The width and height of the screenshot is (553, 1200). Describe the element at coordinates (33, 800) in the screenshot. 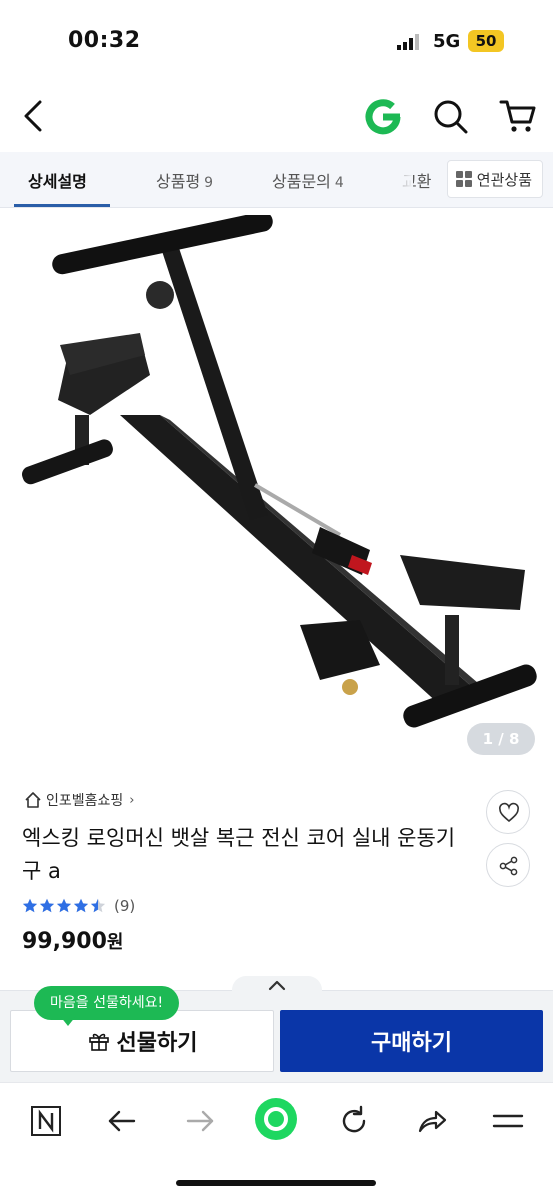

I see `home-icon` at that location.